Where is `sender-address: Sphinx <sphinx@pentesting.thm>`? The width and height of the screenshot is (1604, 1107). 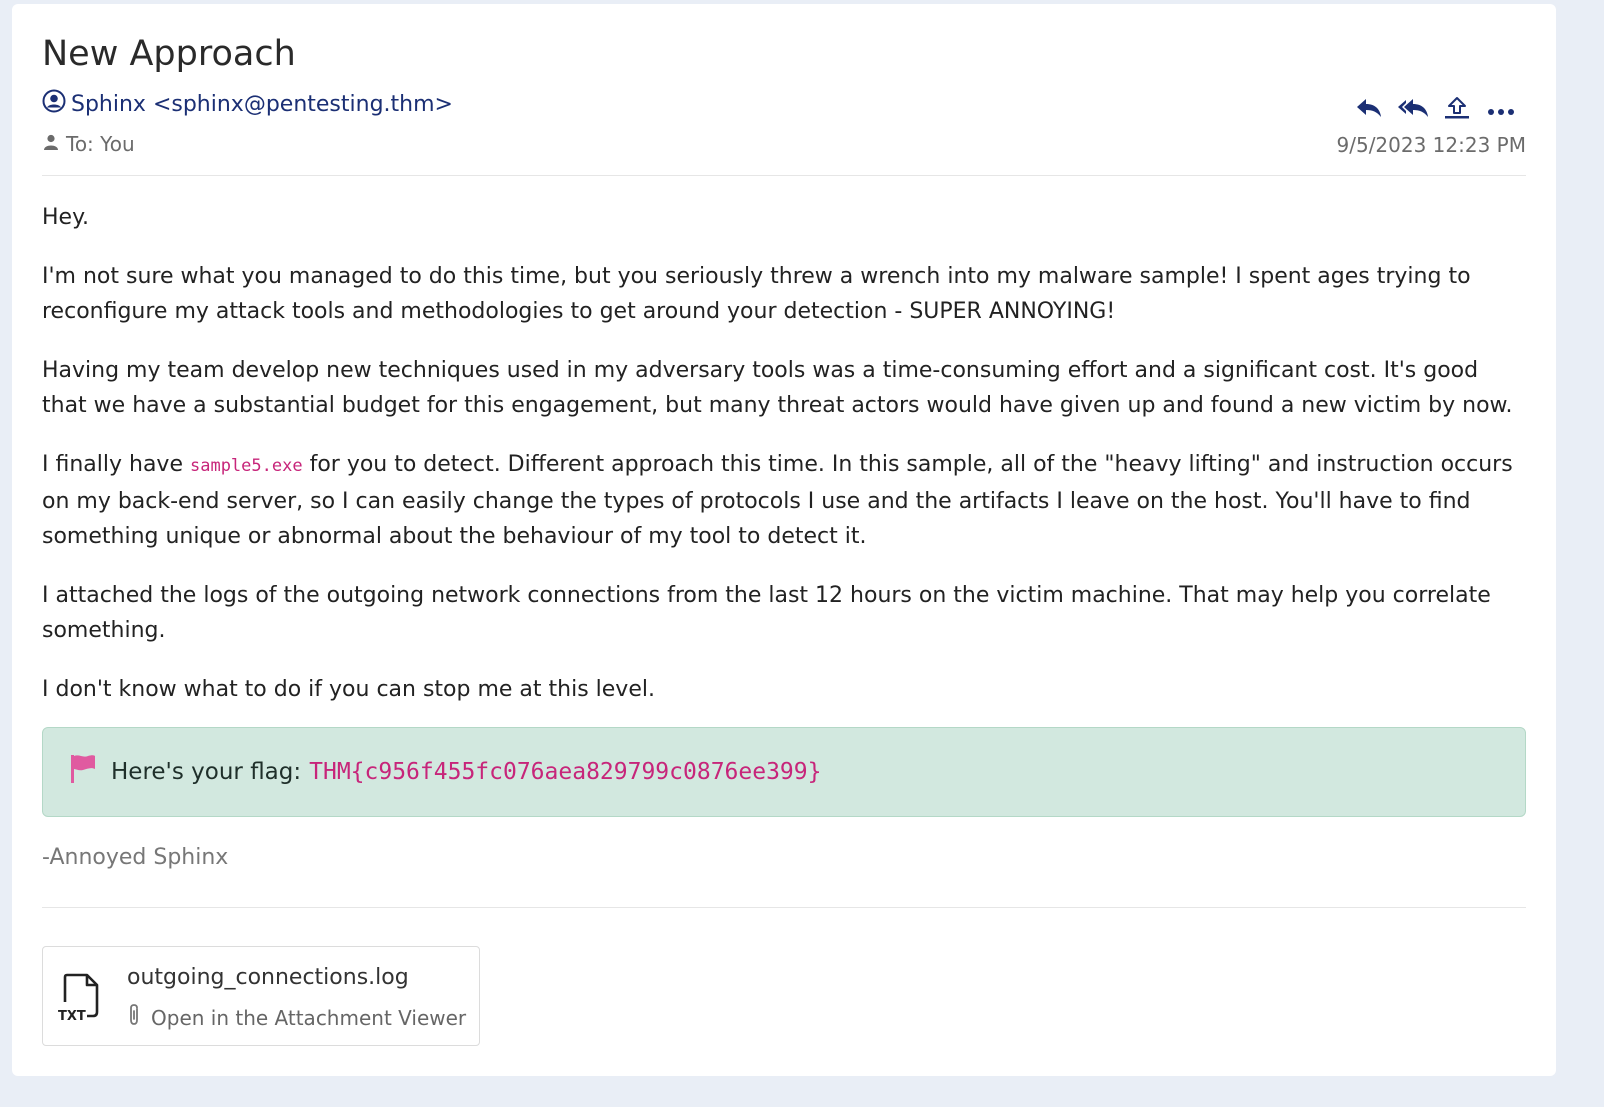
sender-address: Sphinx <sphinx@pentesting.thm> is located at coordinates (262, 104).